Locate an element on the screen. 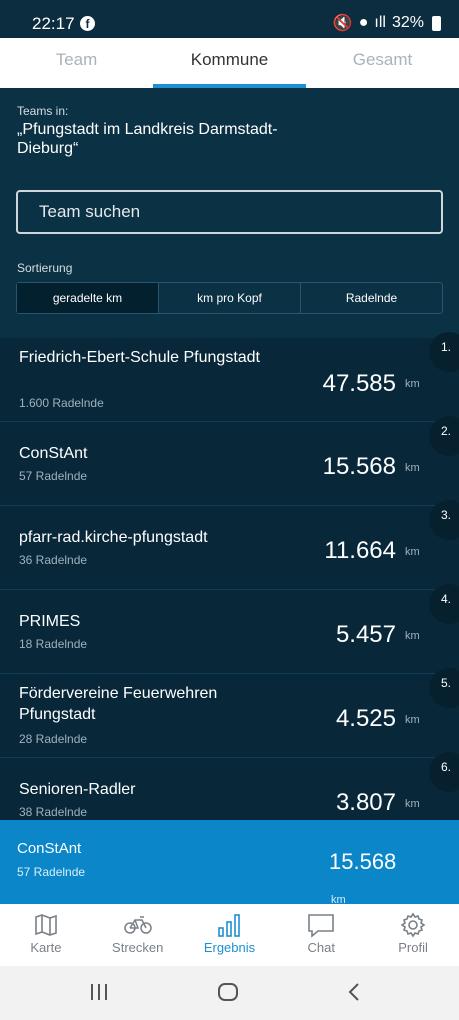 This screenshot has height=1020, width=459. sort-segmented-control: geradelte km km pro Kopf Radelnde is located at coordinates (229, 298).